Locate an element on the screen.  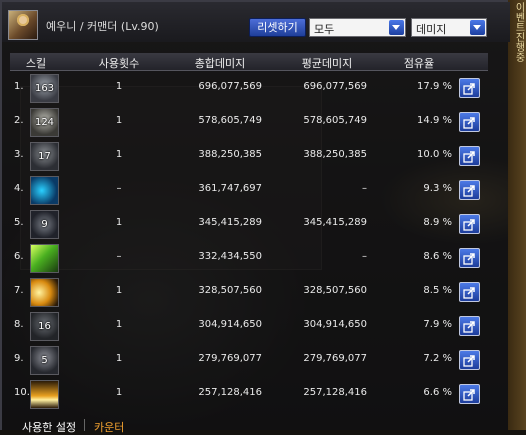
column-share: 점유율 is located at coordinates (419, 63).